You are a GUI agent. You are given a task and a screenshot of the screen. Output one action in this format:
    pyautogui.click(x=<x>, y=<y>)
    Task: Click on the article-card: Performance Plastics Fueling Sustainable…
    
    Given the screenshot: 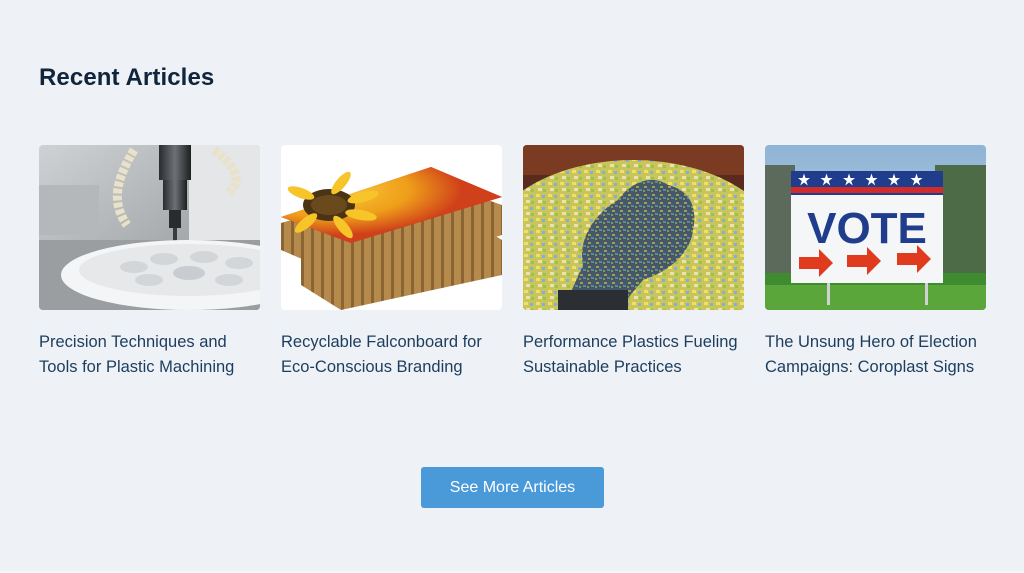 What is the action you would take?
    pyautogui.click(x=633, y=262)
    